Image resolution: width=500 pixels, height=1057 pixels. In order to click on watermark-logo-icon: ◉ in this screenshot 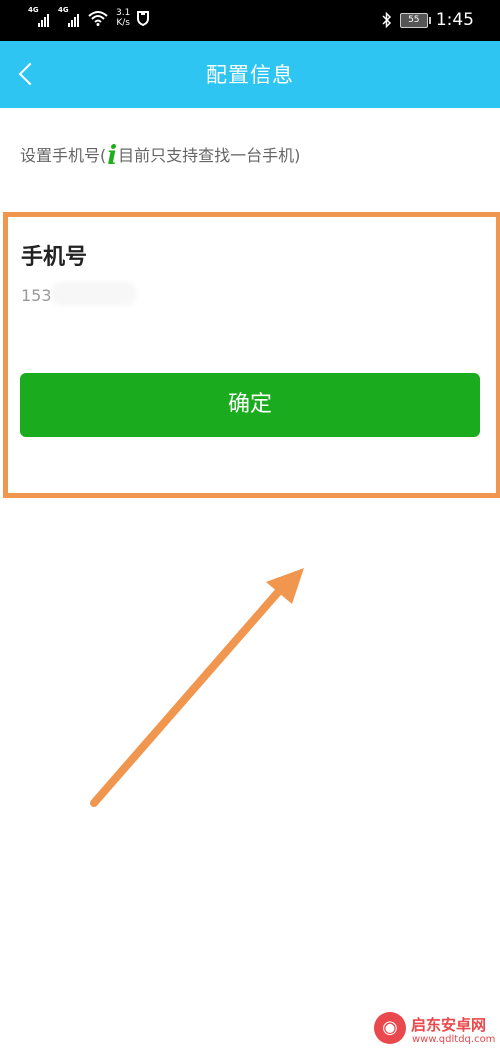, I will do `click(390, 1028)`.